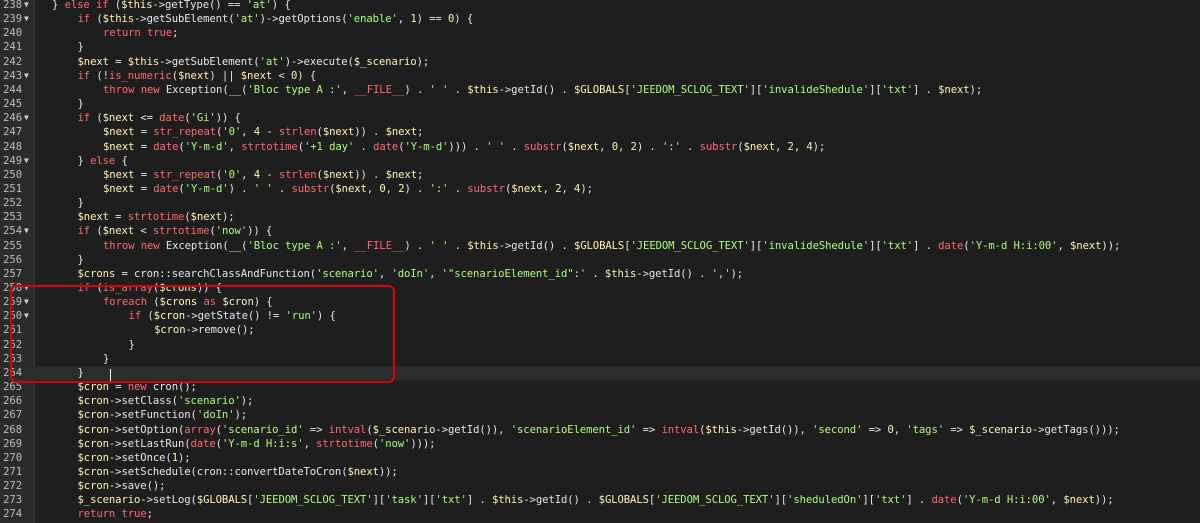 This screenshot has width=1200, height=523. Describe the element at coordinates (479, 500) in the screenshot. I see `code-token: ] .` at that location.